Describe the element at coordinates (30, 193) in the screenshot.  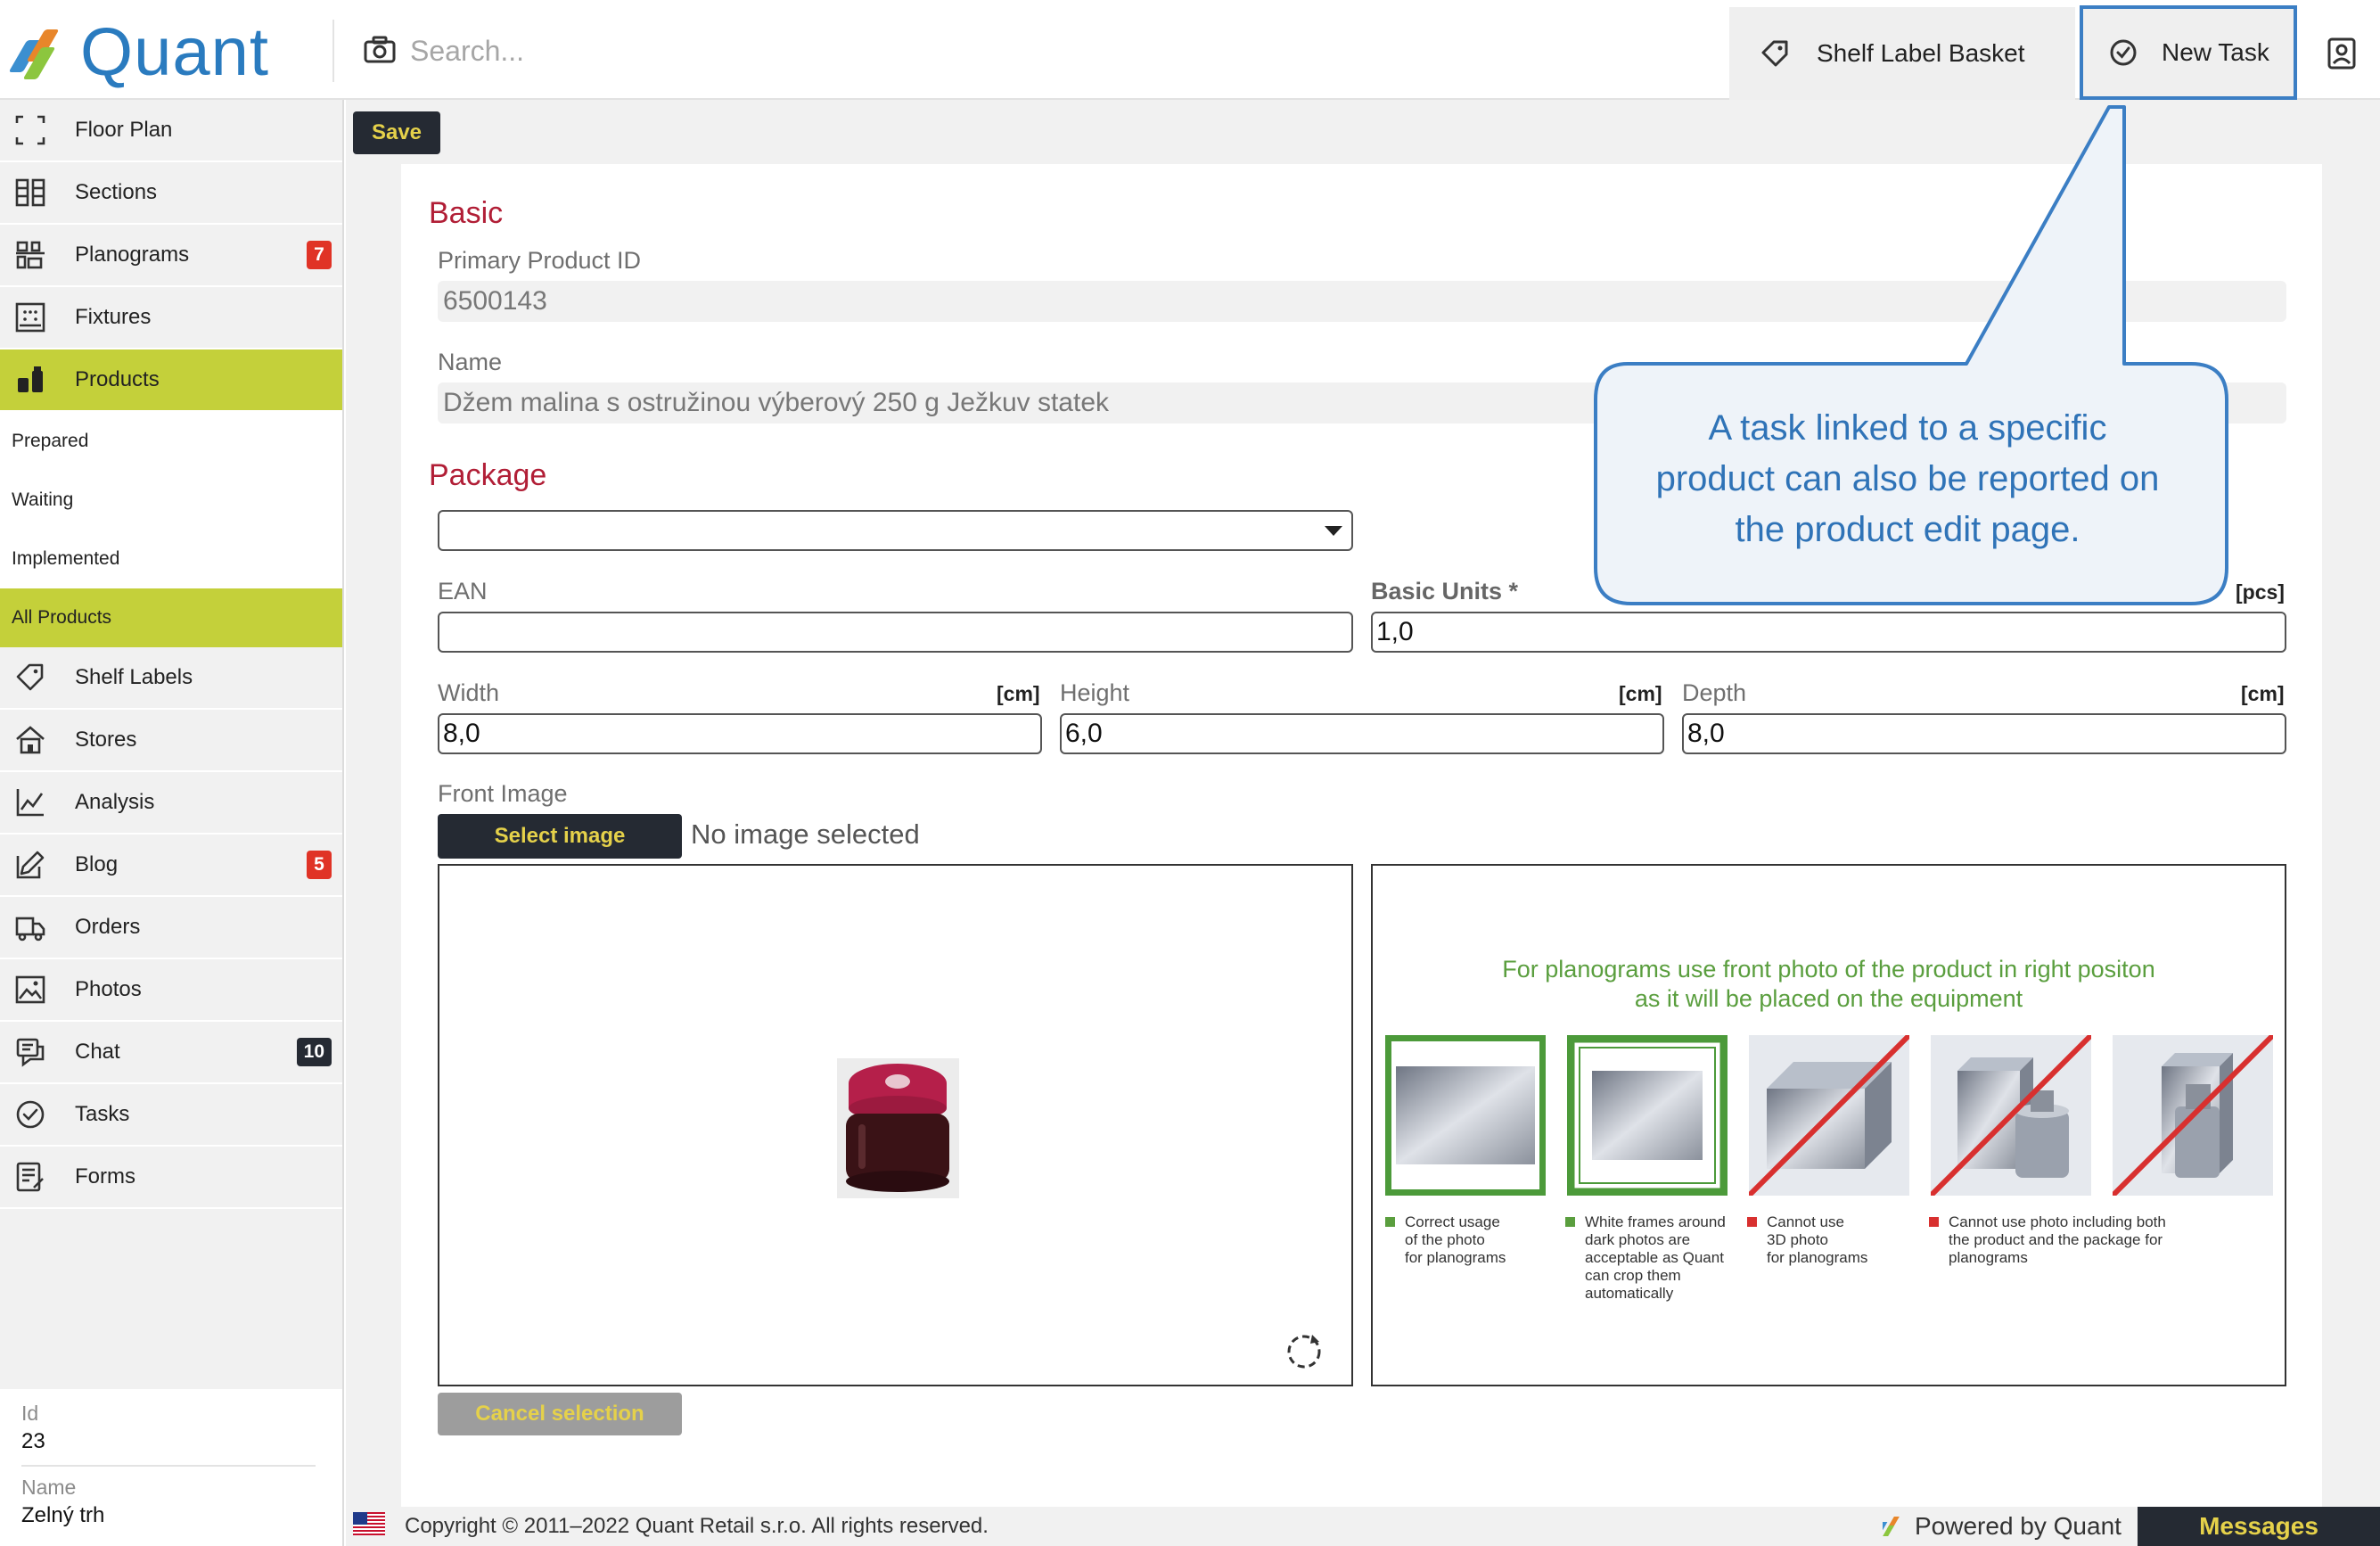
I see `sections-icon` at that location.